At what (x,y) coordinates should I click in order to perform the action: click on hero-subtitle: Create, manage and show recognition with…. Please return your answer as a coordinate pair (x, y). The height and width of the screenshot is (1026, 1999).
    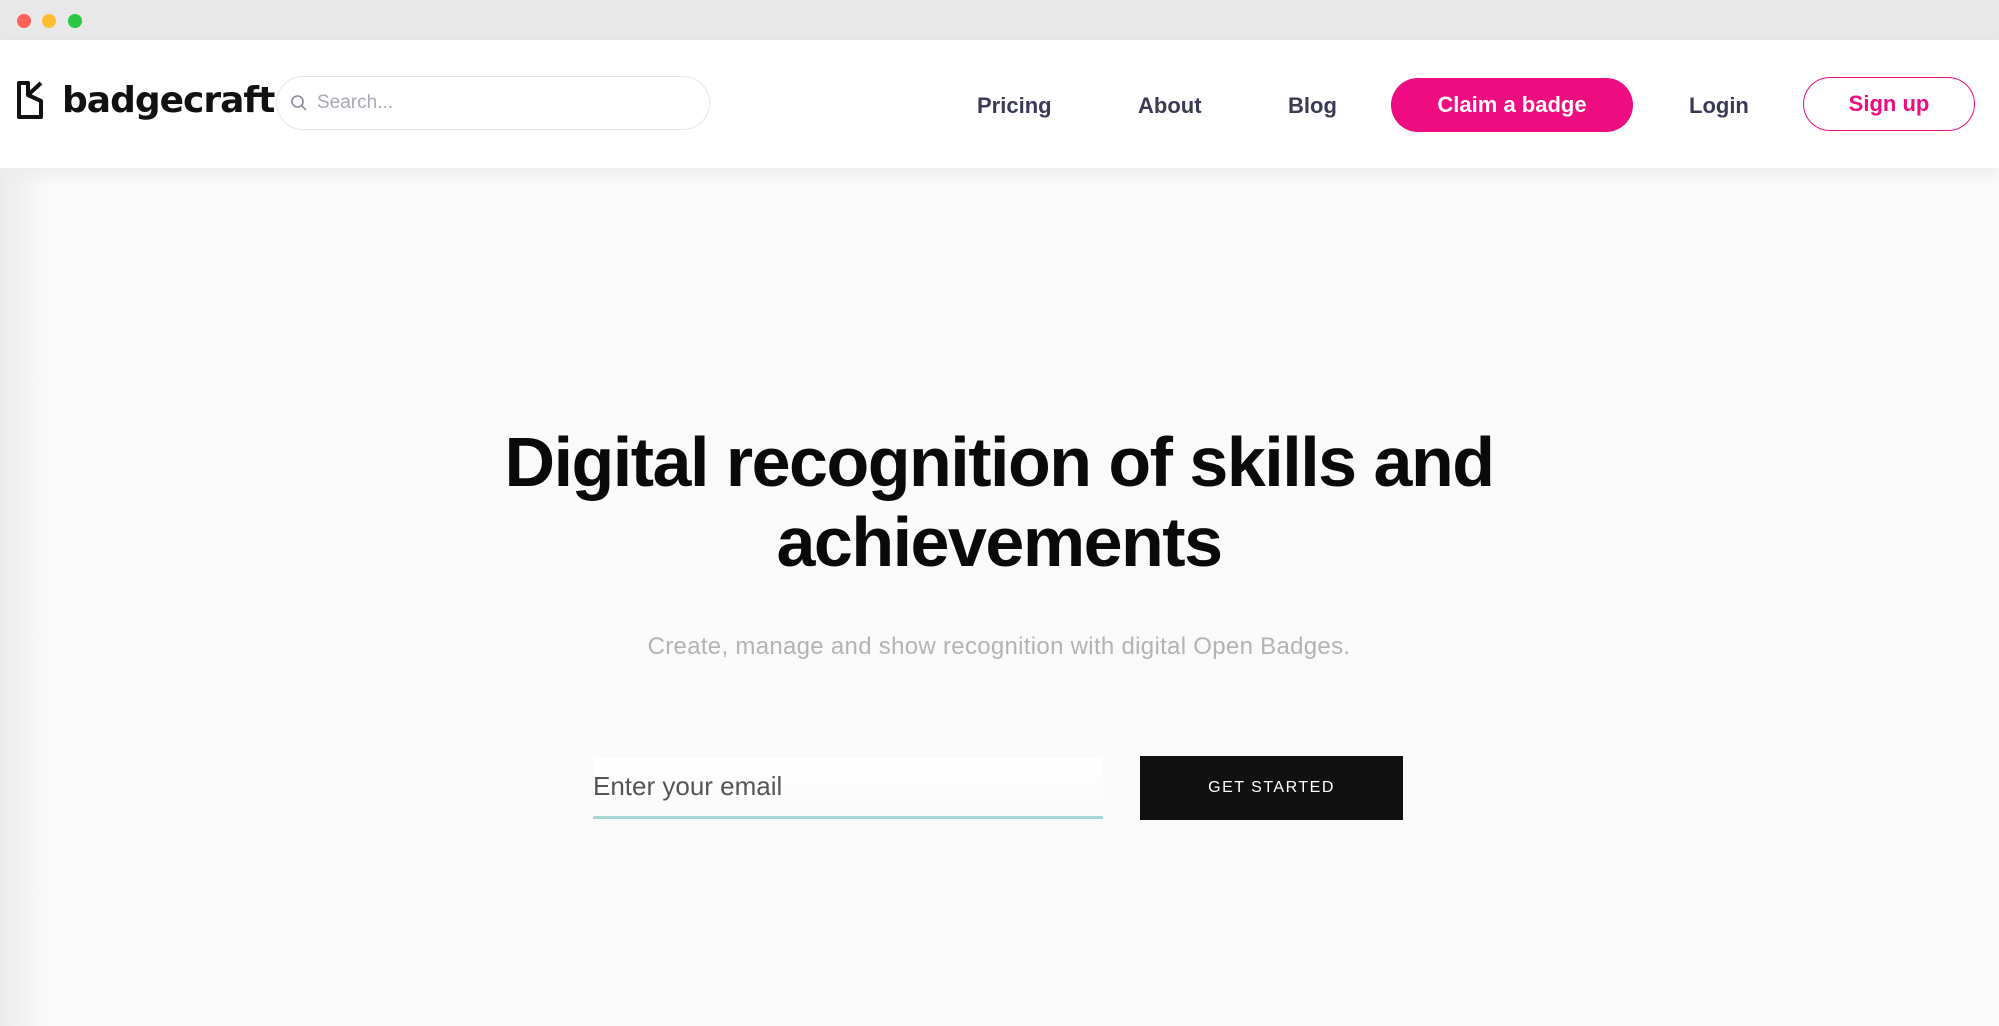
    Looking at the image, I should click on (999, 646).